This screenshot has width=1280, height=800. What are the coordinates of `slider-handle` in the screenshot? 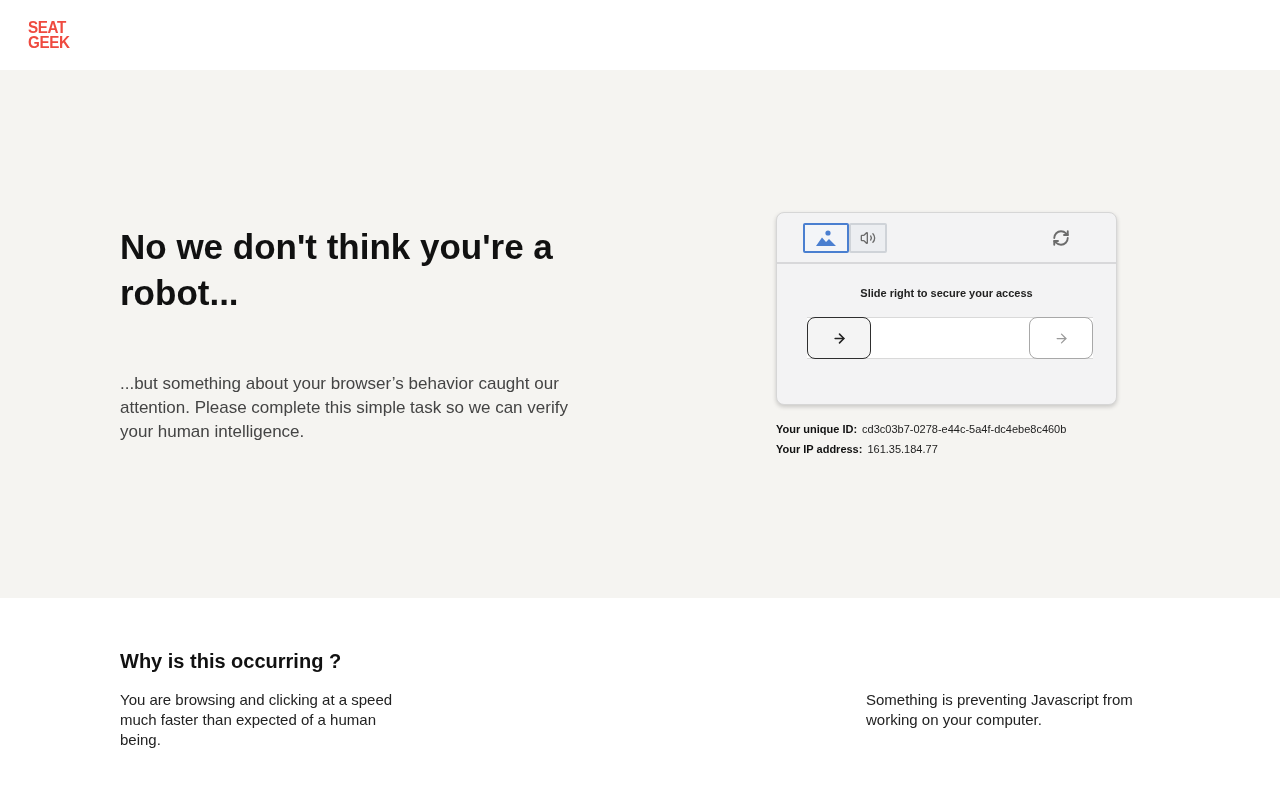 It's located at (839, 338).